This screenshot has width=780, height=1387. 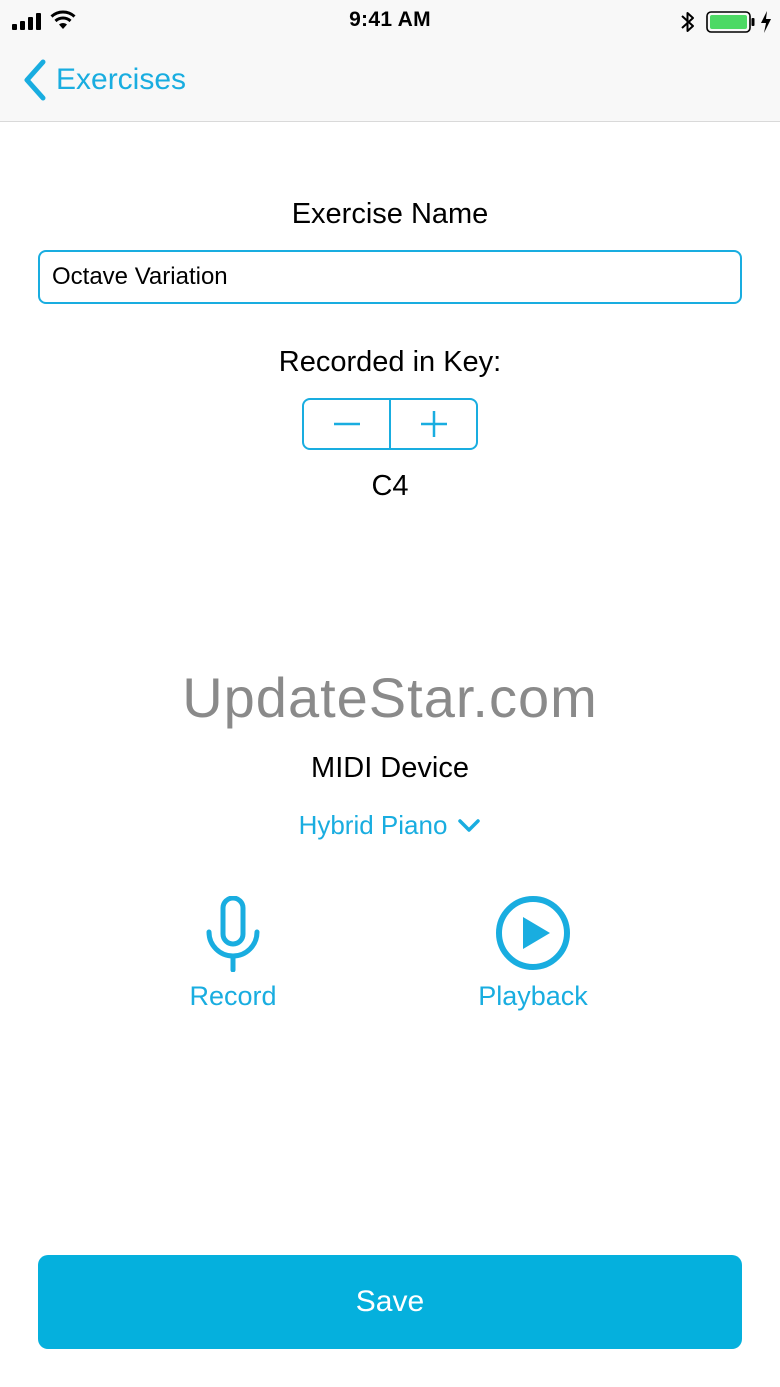 What do you see at coordinates (390, 277) in the screenshot?
I see `exercise-name-input` at bounding box center [390, 277].